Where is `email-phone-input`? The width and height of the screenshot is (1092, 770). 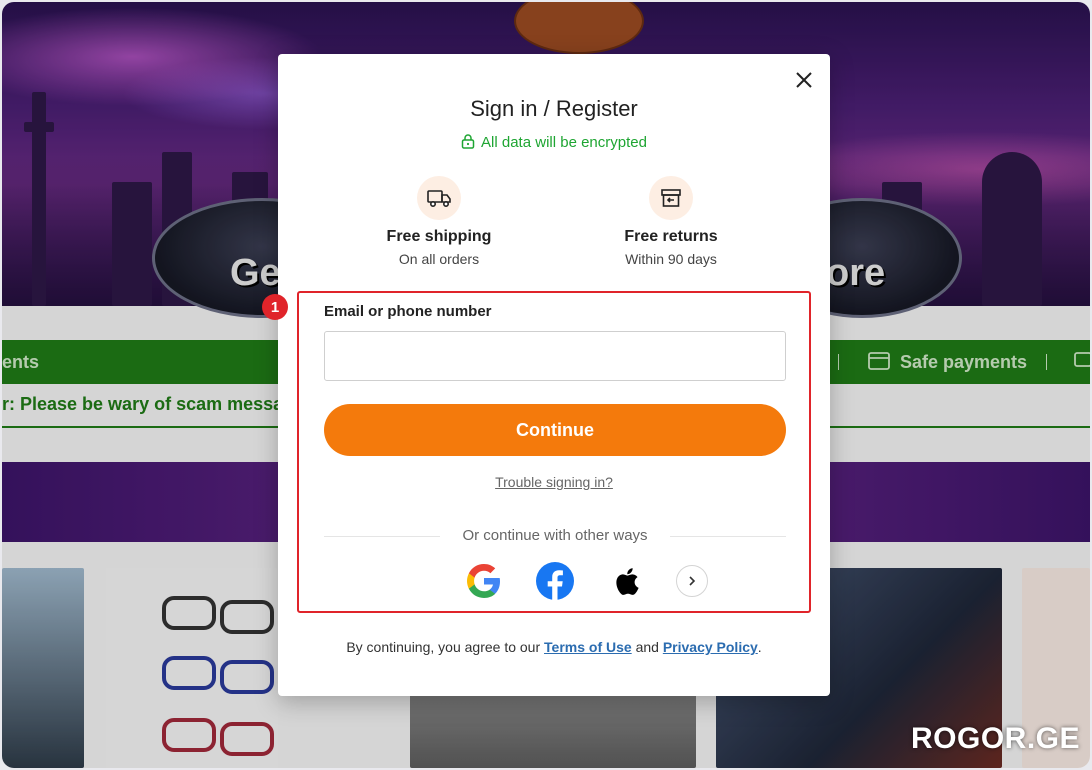 email-phone-input is located at coordinates (555, 356).